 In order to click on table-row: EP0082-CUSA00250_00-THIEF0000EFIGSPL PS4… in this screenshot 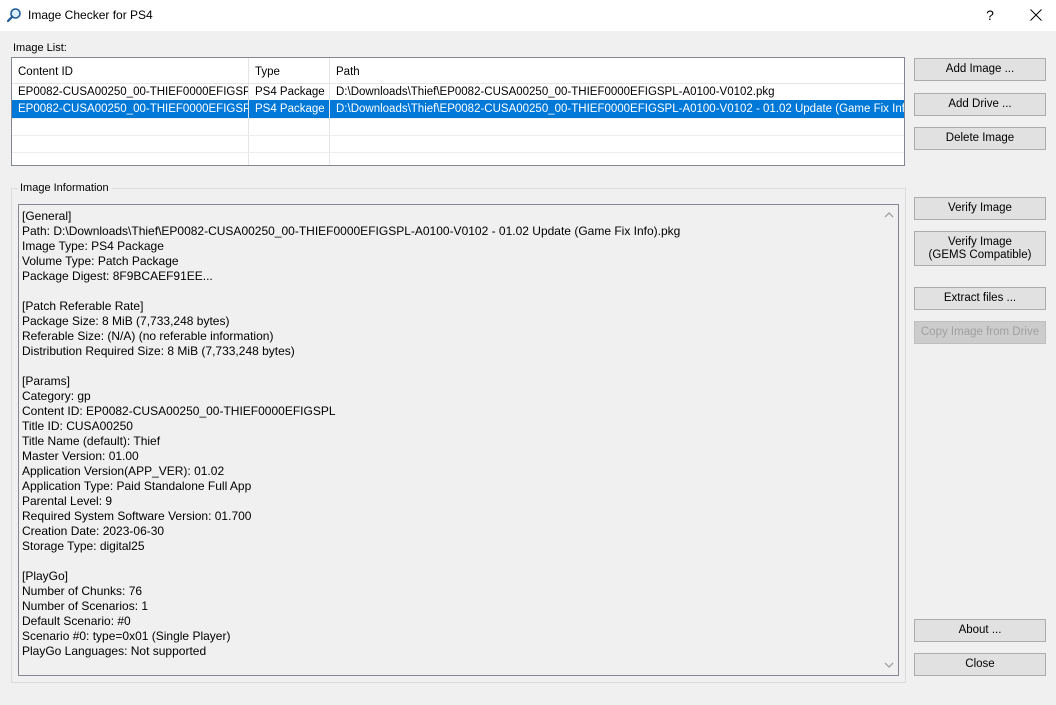, I will do `click(458, 92)`.